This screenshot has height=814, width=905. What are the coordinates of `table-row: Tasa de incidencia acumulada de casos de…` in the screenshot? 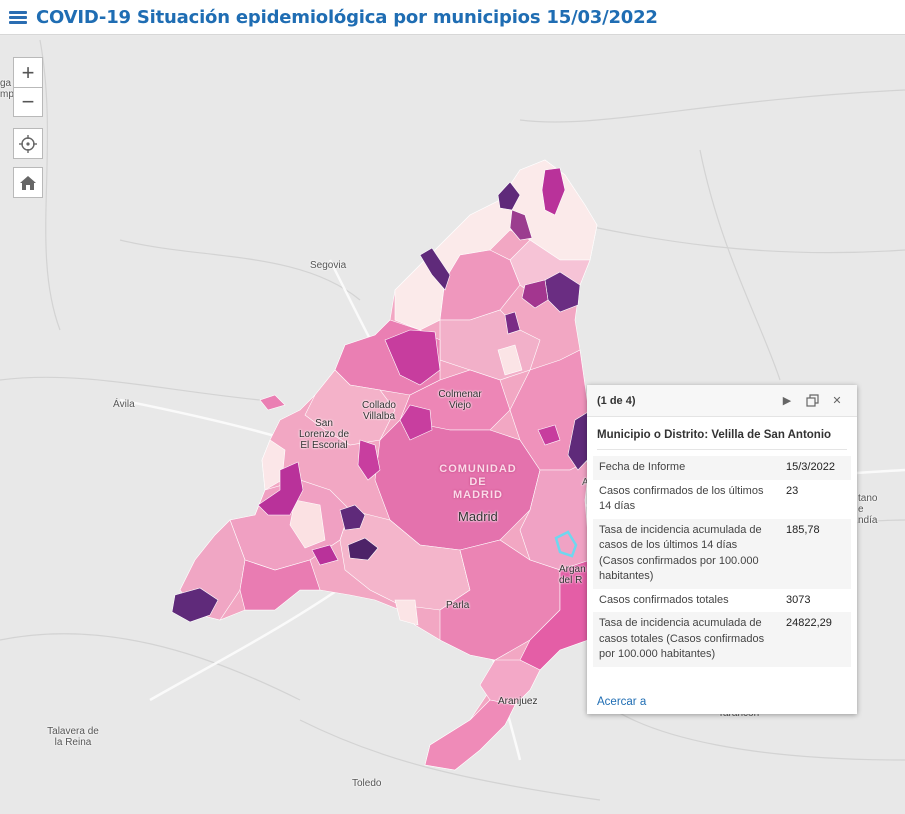 It's located at (722, 553).